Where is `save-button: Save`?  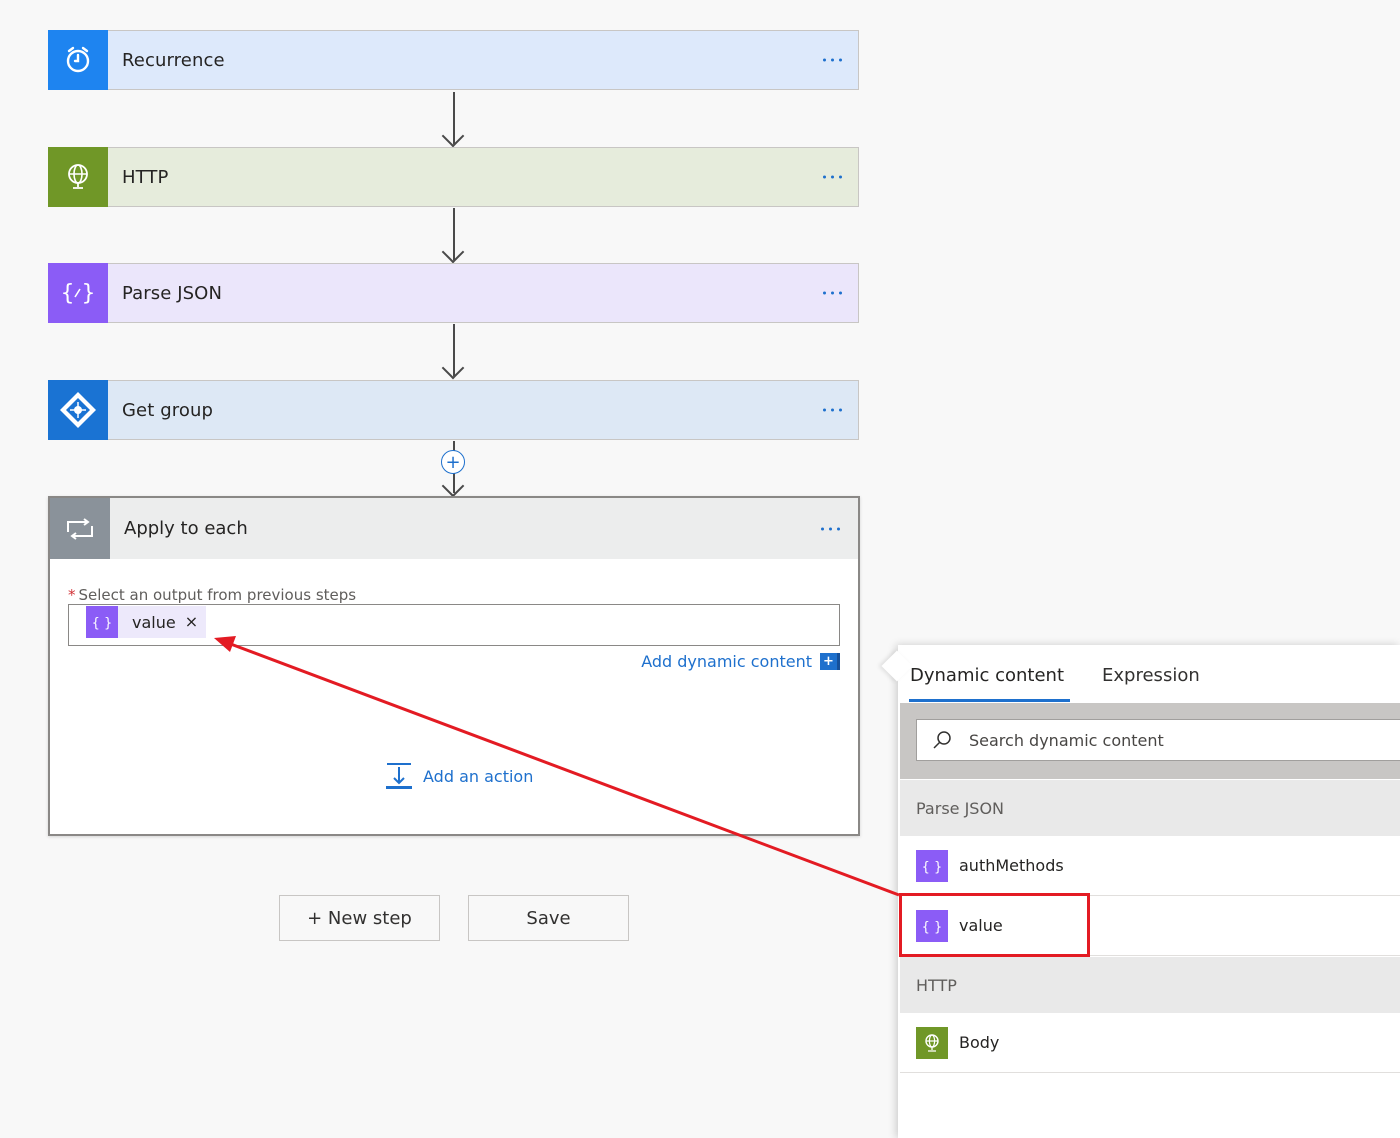 save-button: Save is located at coordinates (548, 918).